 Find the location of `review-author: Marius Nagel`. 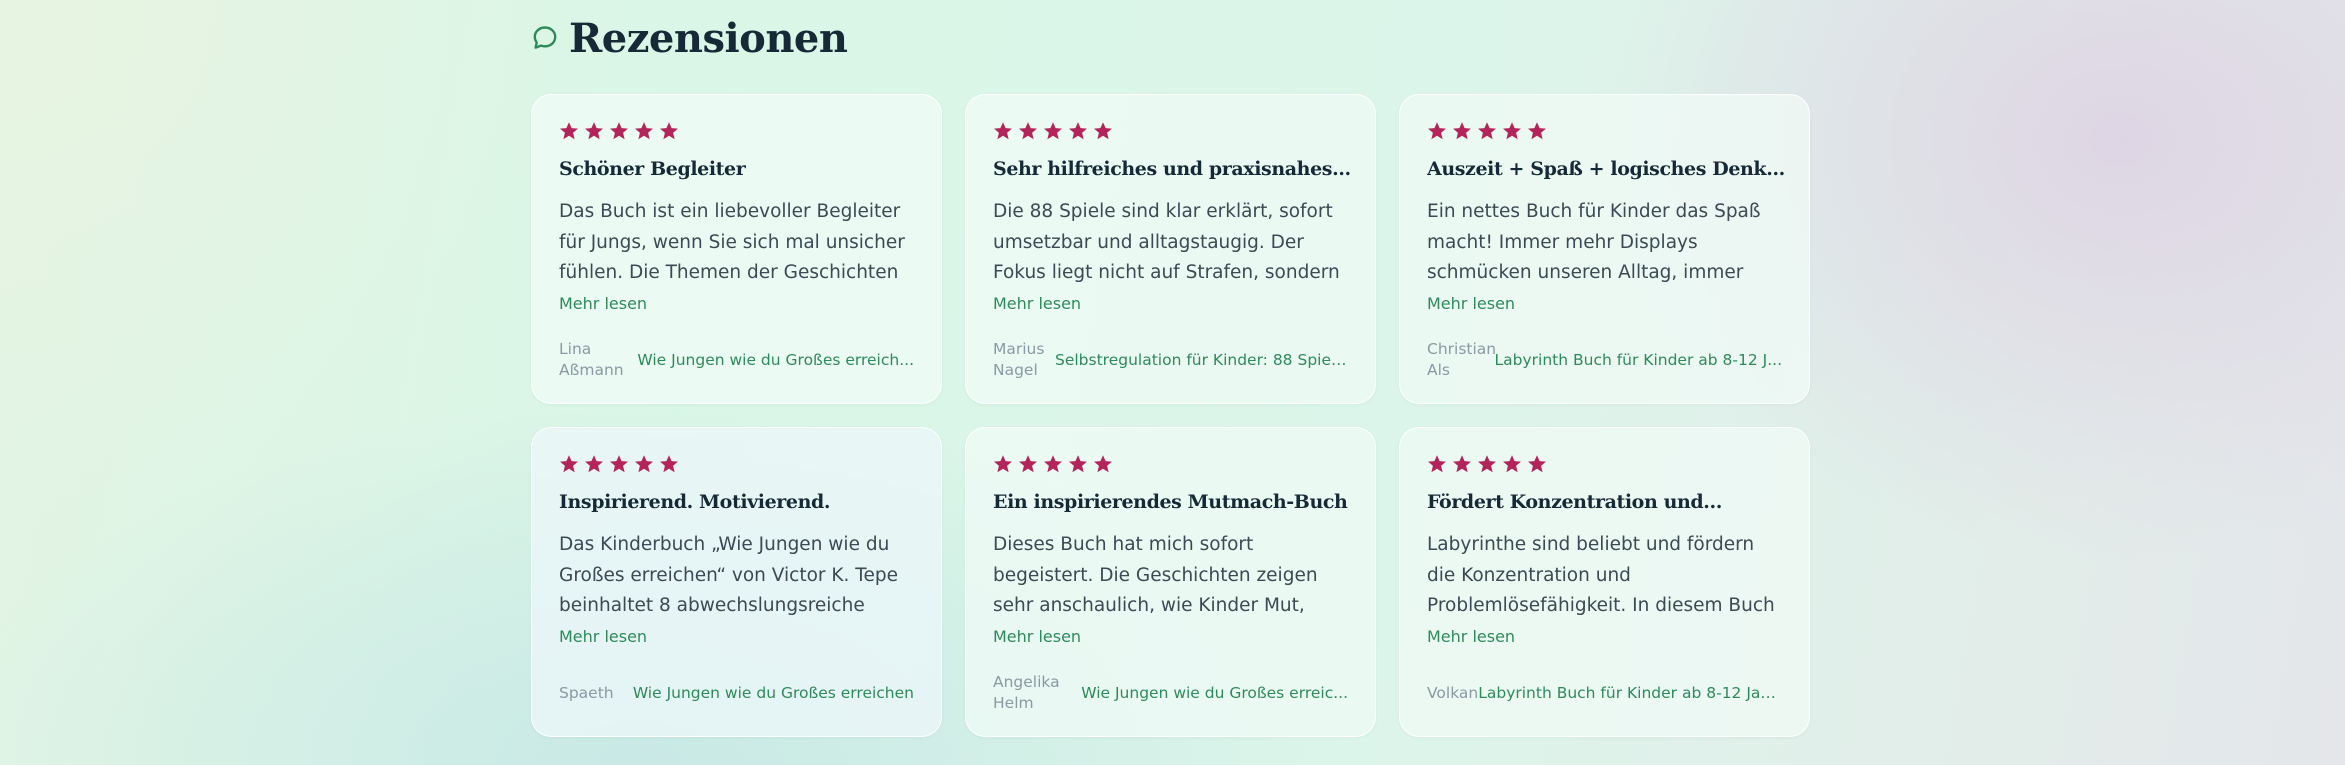

review-author: Marius Nagel is located at coordinates (1019, 359).